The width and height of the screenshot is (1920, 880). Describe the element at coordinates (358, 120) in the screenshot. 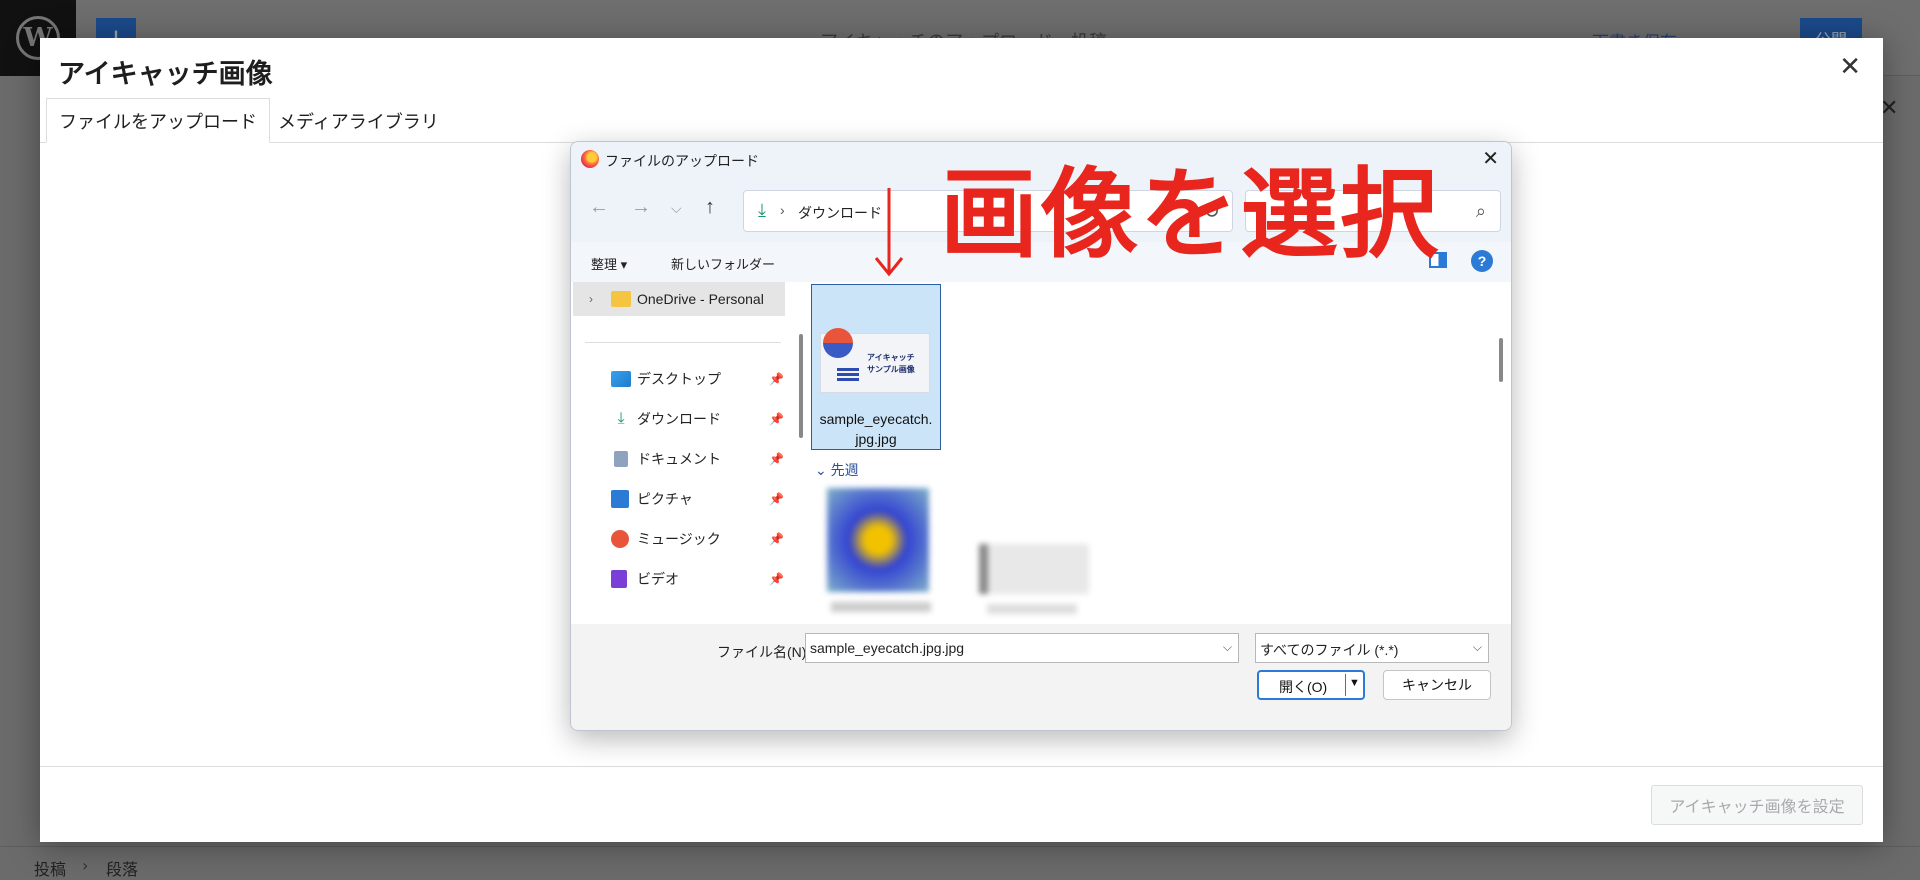

I see `tab-media-library: メディアライブラリ` at that location.